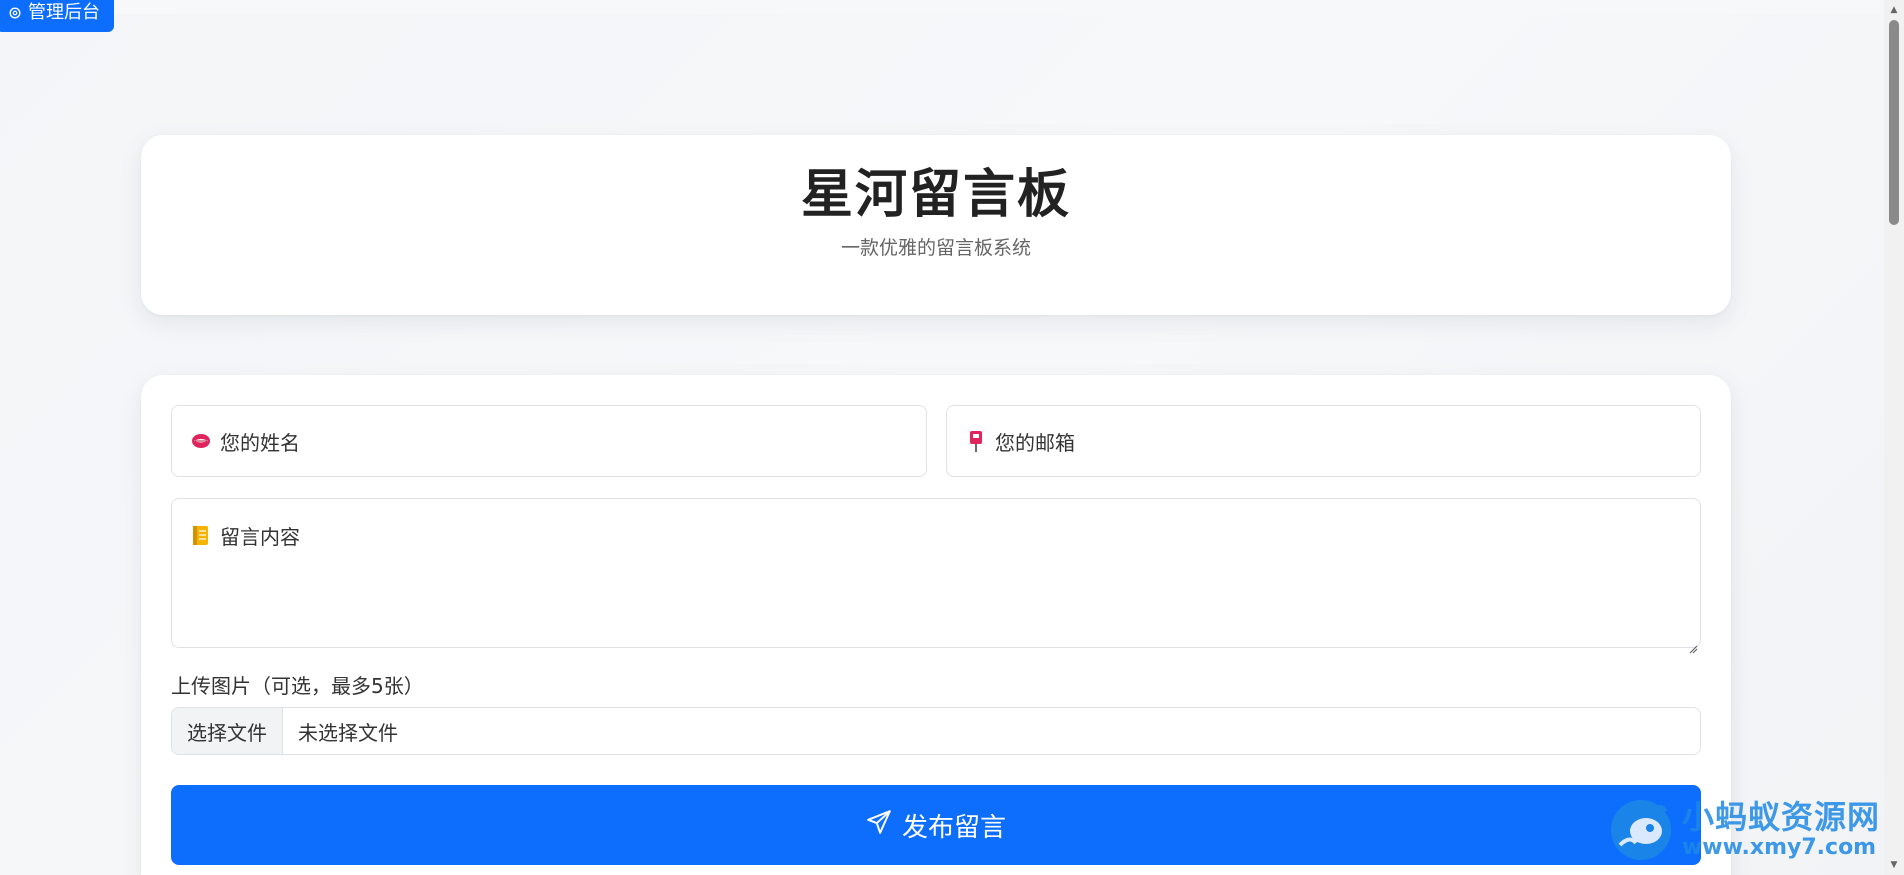  I want to click on ant-logo-icon, so click(1641, 830).